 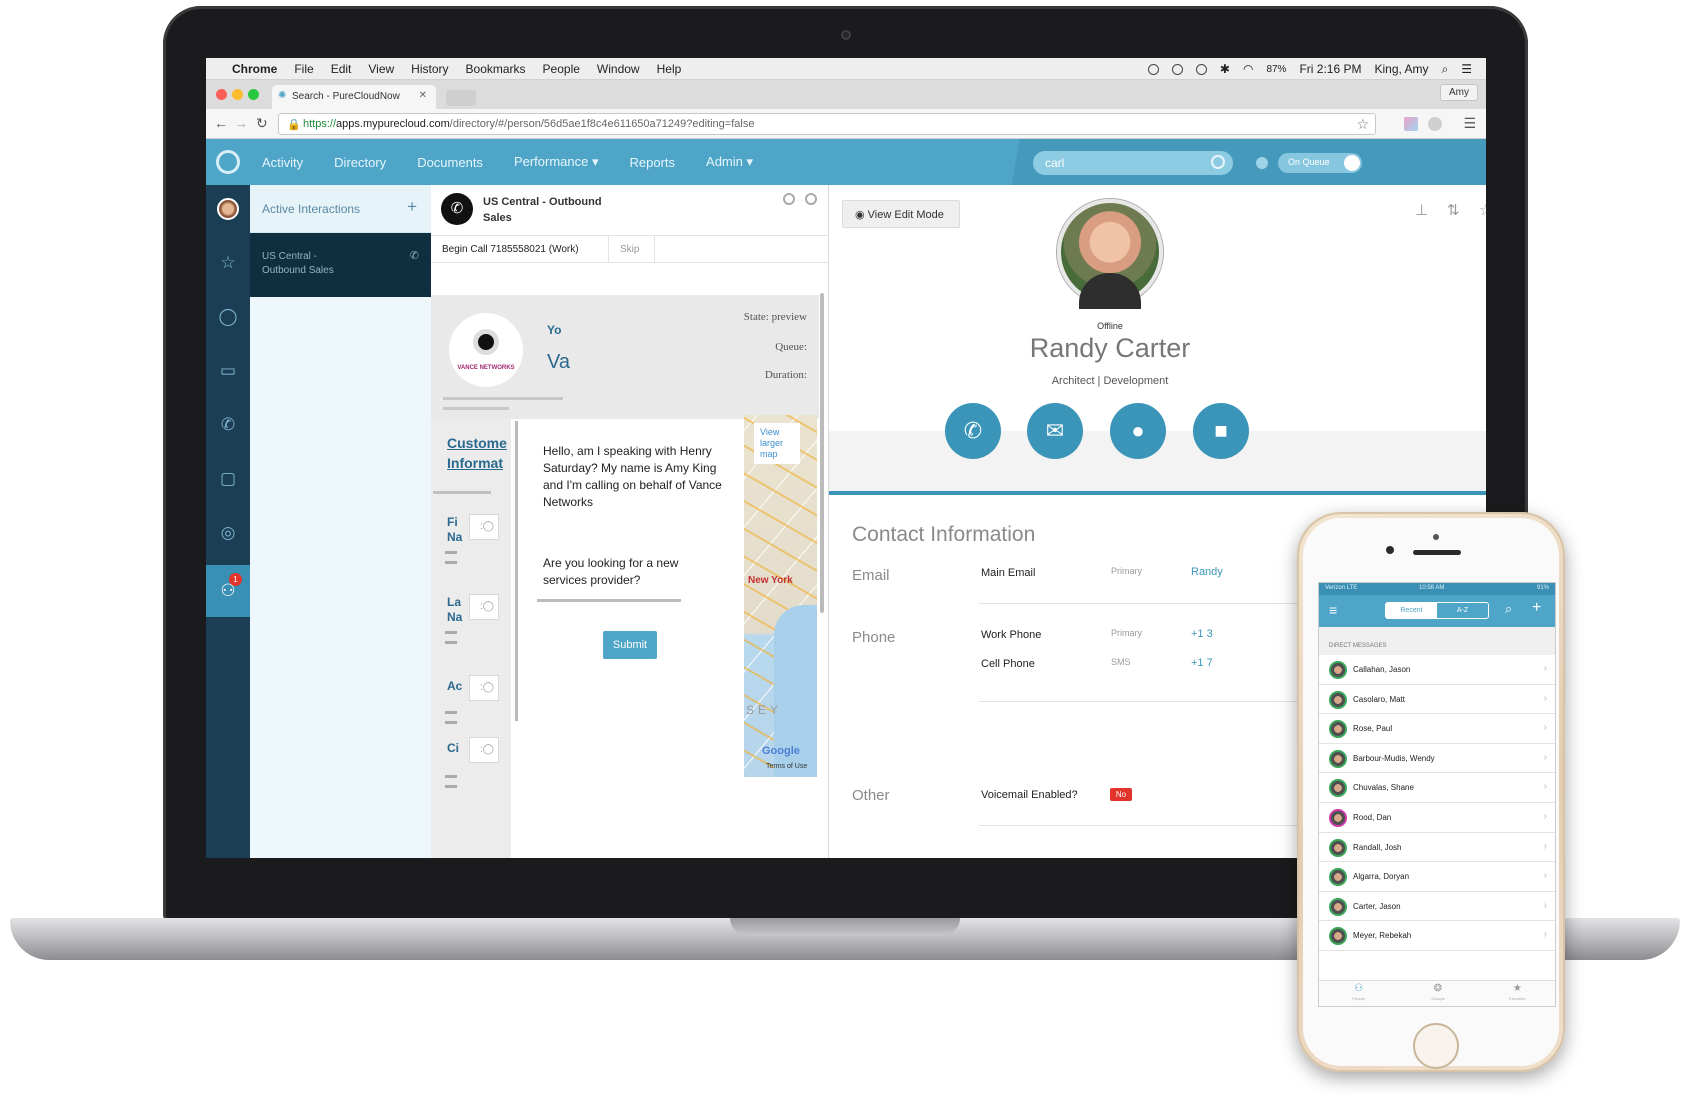 I want to click on chrome-menu-icon: ☰, so click(x=1469, y=123).